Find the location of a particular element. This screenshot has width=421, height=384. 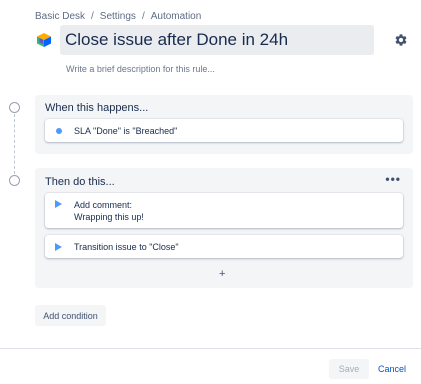

rule-title-field: Close issue after Done in 24h is located at coordinates (217, 40).